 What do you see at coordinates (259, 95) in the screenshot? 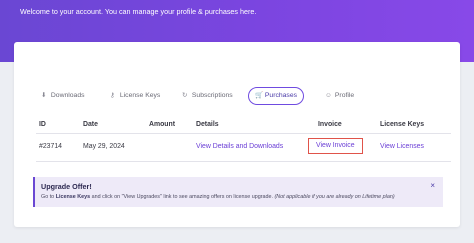
I see `cart-icon: 🛒` at bounding box center [259, 95].